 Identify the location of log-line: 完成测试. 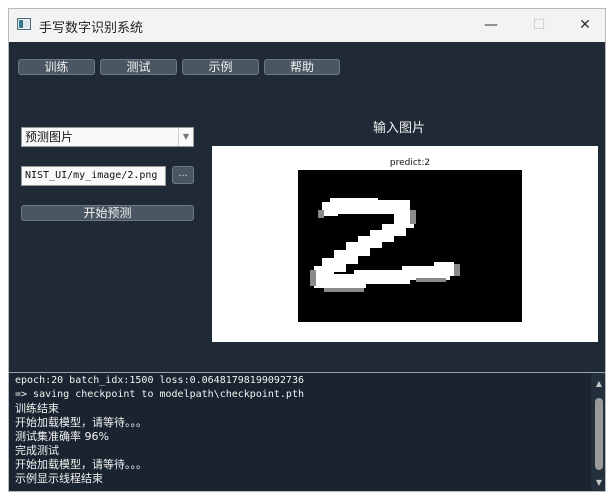
(37, 450).